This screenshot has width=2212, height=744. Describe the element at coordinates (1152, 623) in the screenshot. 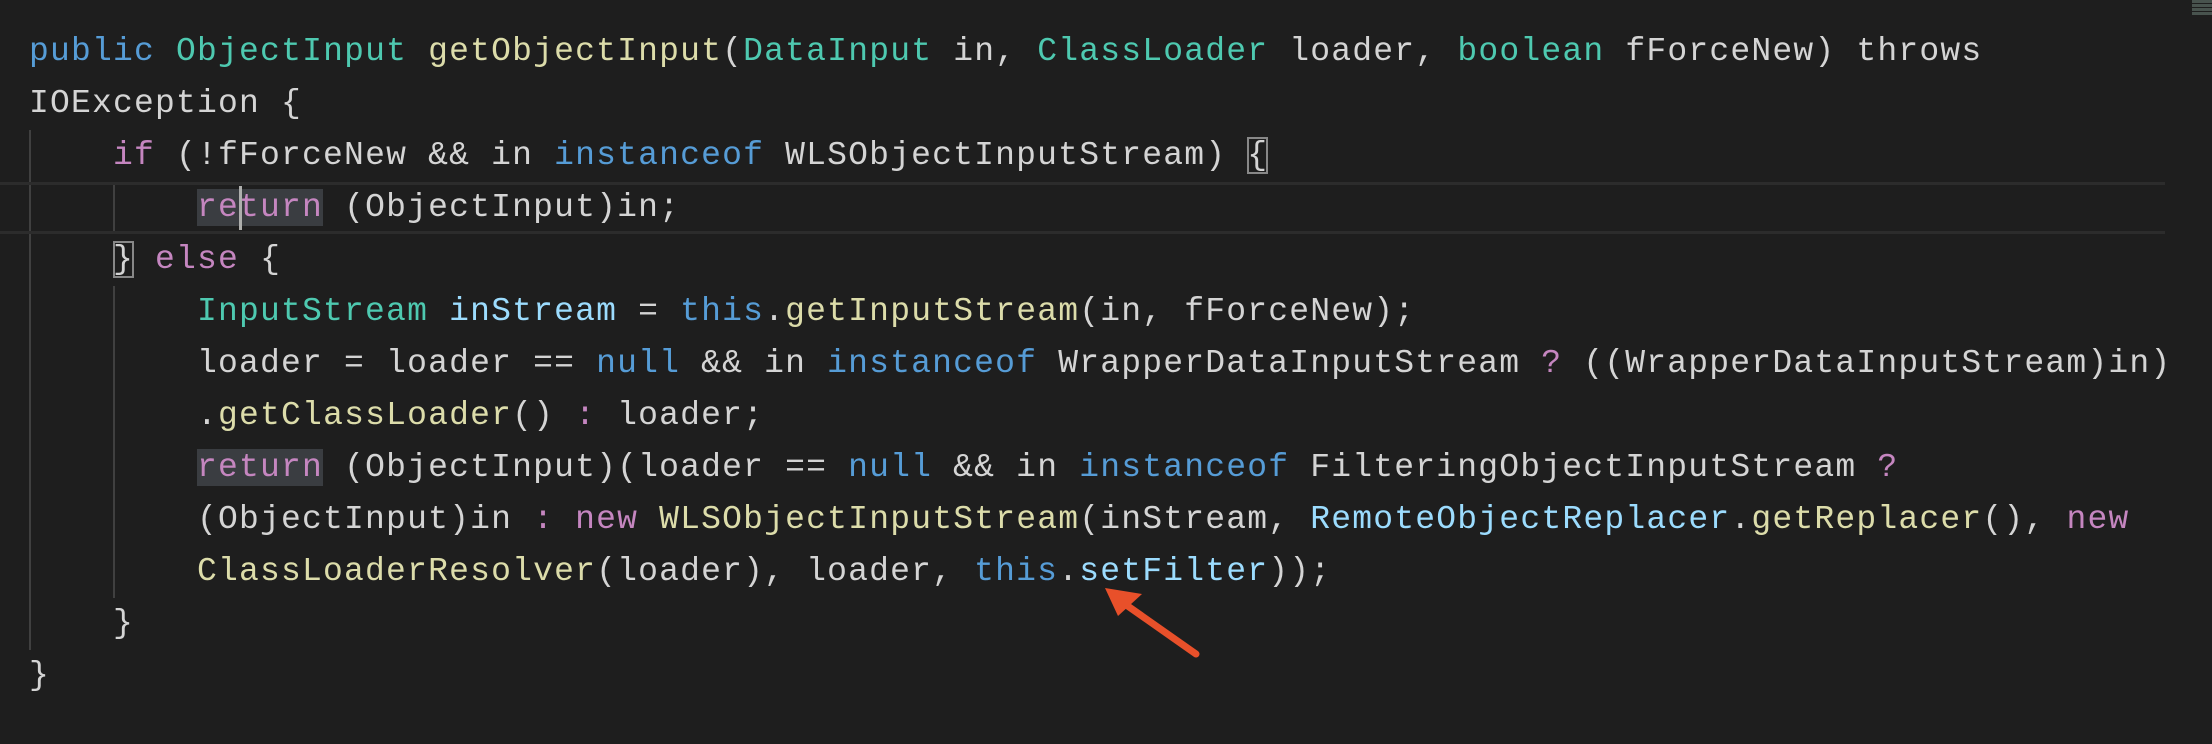

I see `annotation-arrow-icon` at that location.